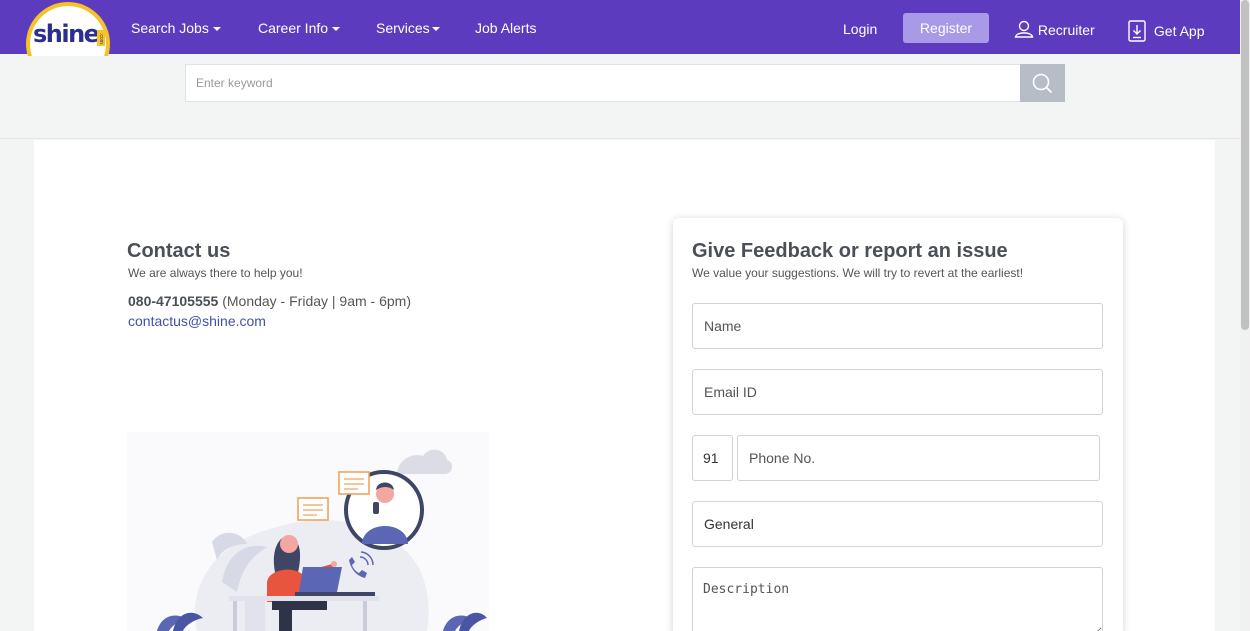  What do you see at coordinates (946, 28) in the screenshot?
I see `register-button: Register` at bounding box center [946, 28].